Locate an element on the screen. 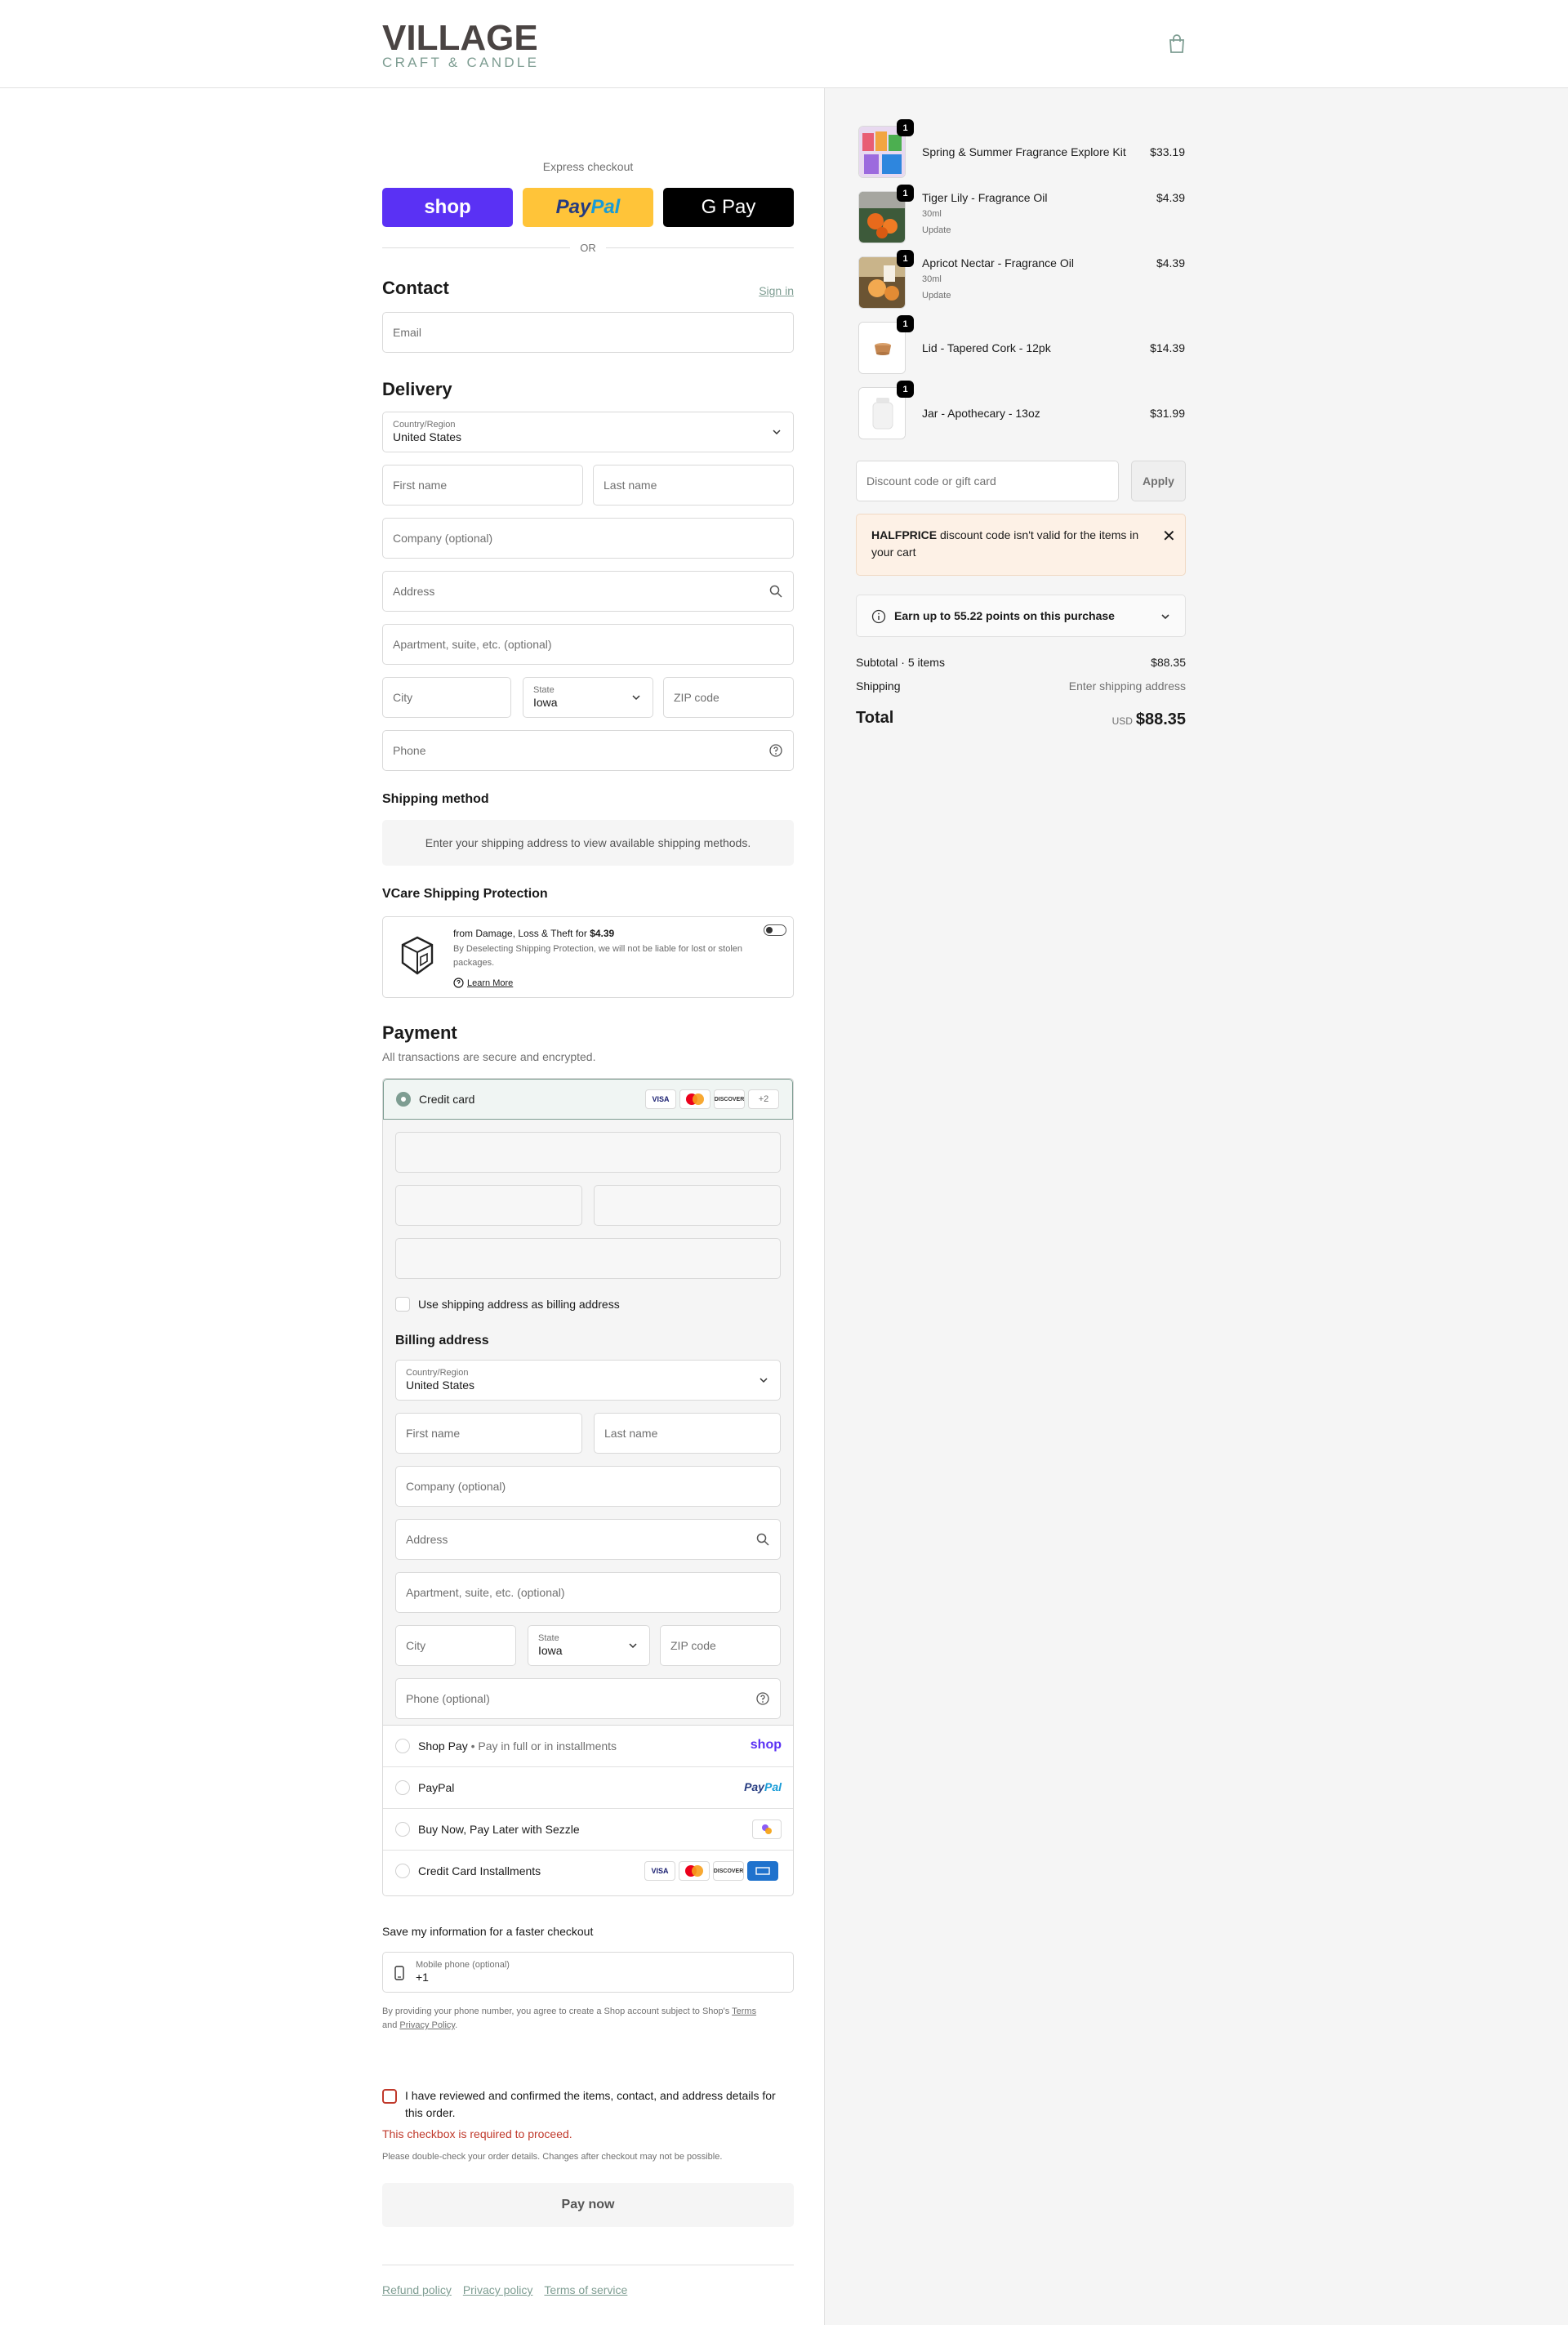 The height and width of the screenshot is (2325, 1568). billing-state-label: State is located at coordinates (548, 1638).